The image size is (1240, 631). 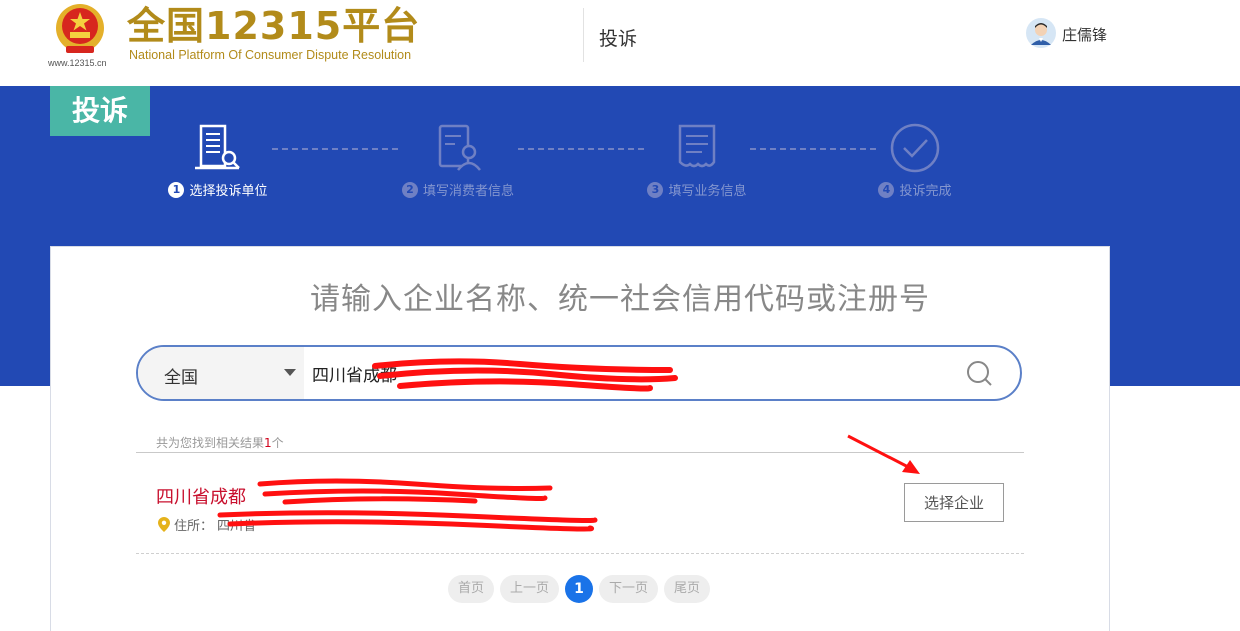 What do you see at coordinates (618, 37) in the screenshot?
I see `nav-complaint-link: 投诉` at bounding box center [618, 37].